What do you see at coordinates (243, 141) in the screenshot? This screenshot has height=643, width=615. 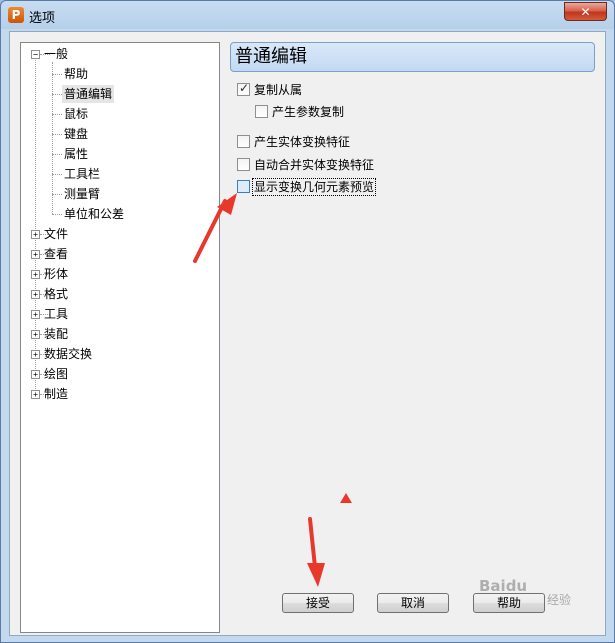 I see `generate-entity-transform-checkbox` at bounding box center [243, 141].